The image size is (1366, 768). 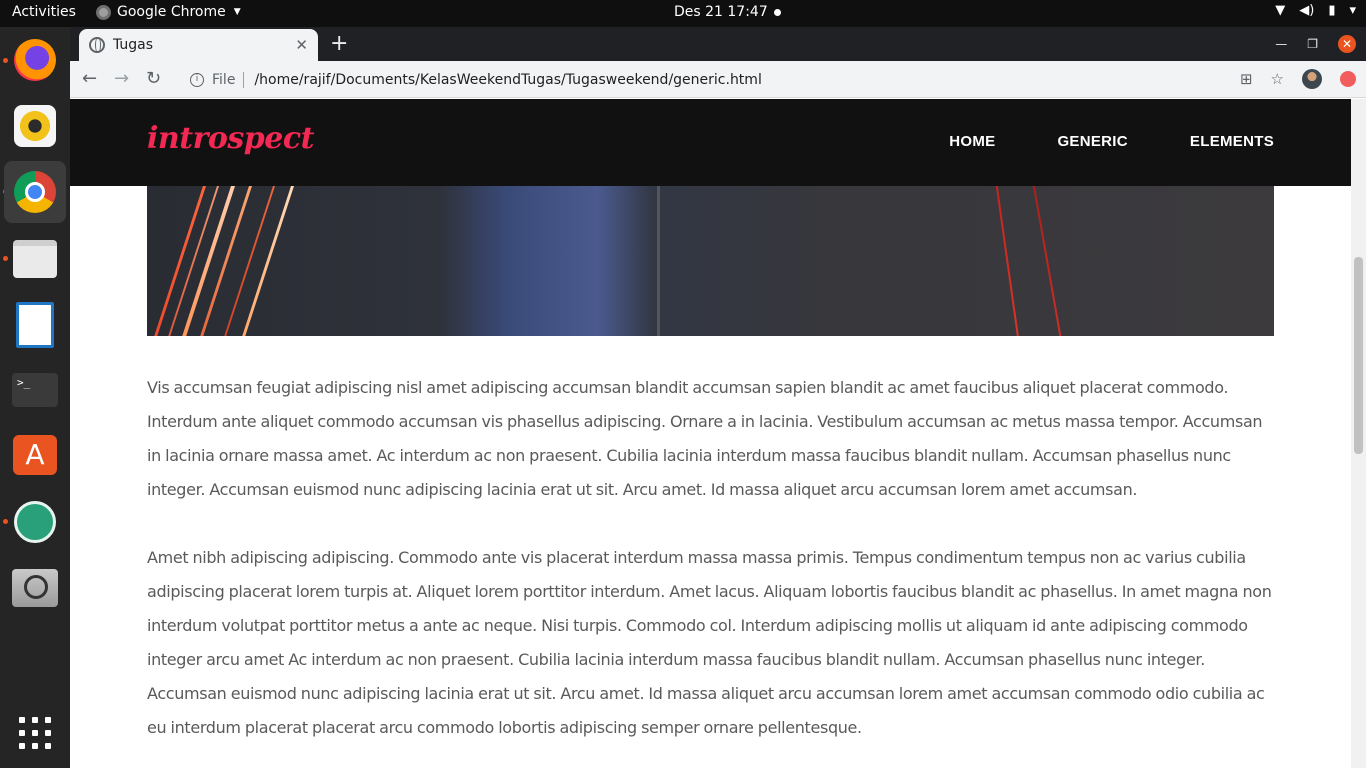 I want to click on dock-firefox, so click(x=35, y=60).